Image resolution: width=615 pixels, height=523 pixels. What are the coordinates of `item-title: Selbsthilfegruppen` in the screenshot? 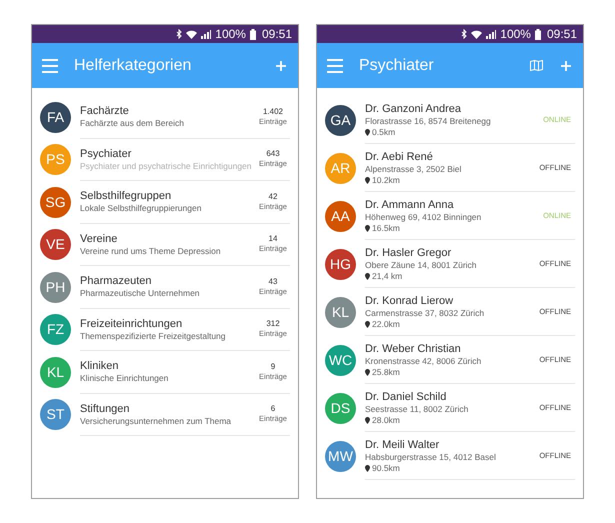 It's located at (126, 196).